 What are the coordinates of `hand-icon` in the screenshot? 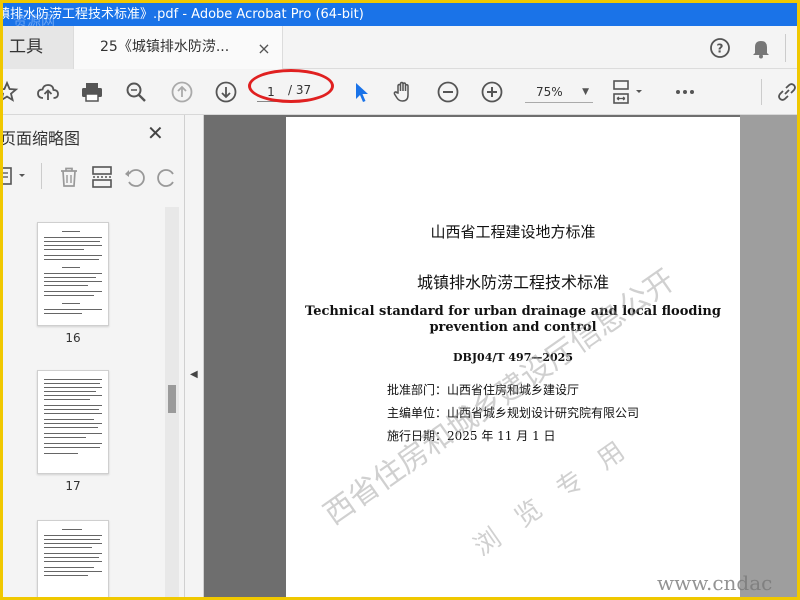 It's located at (403, 92).